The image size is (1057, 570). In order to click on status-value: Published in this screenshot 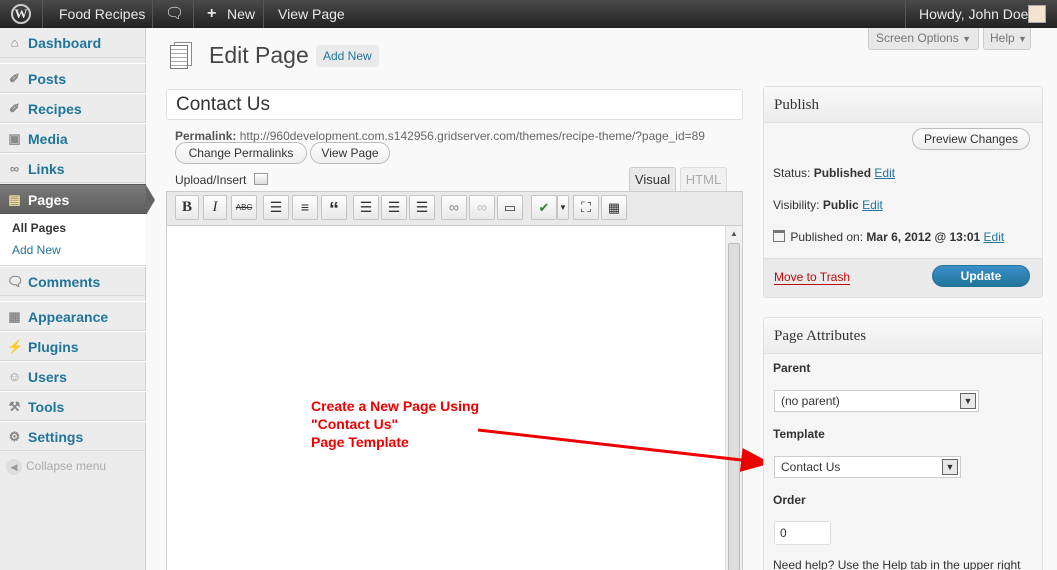, I will do `click(842, 173)`.